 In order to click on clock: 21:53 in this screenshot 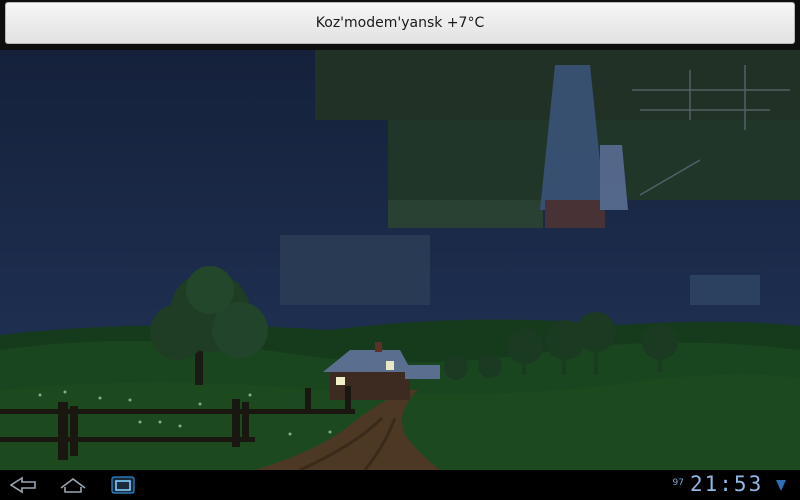, I will do `click(730, 484)`.